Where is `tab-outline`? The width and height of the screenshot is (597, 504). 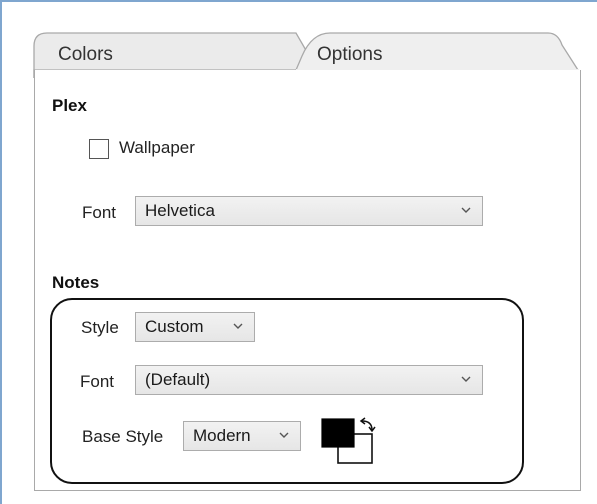
tab-outline is located at coordinates (306, 55).